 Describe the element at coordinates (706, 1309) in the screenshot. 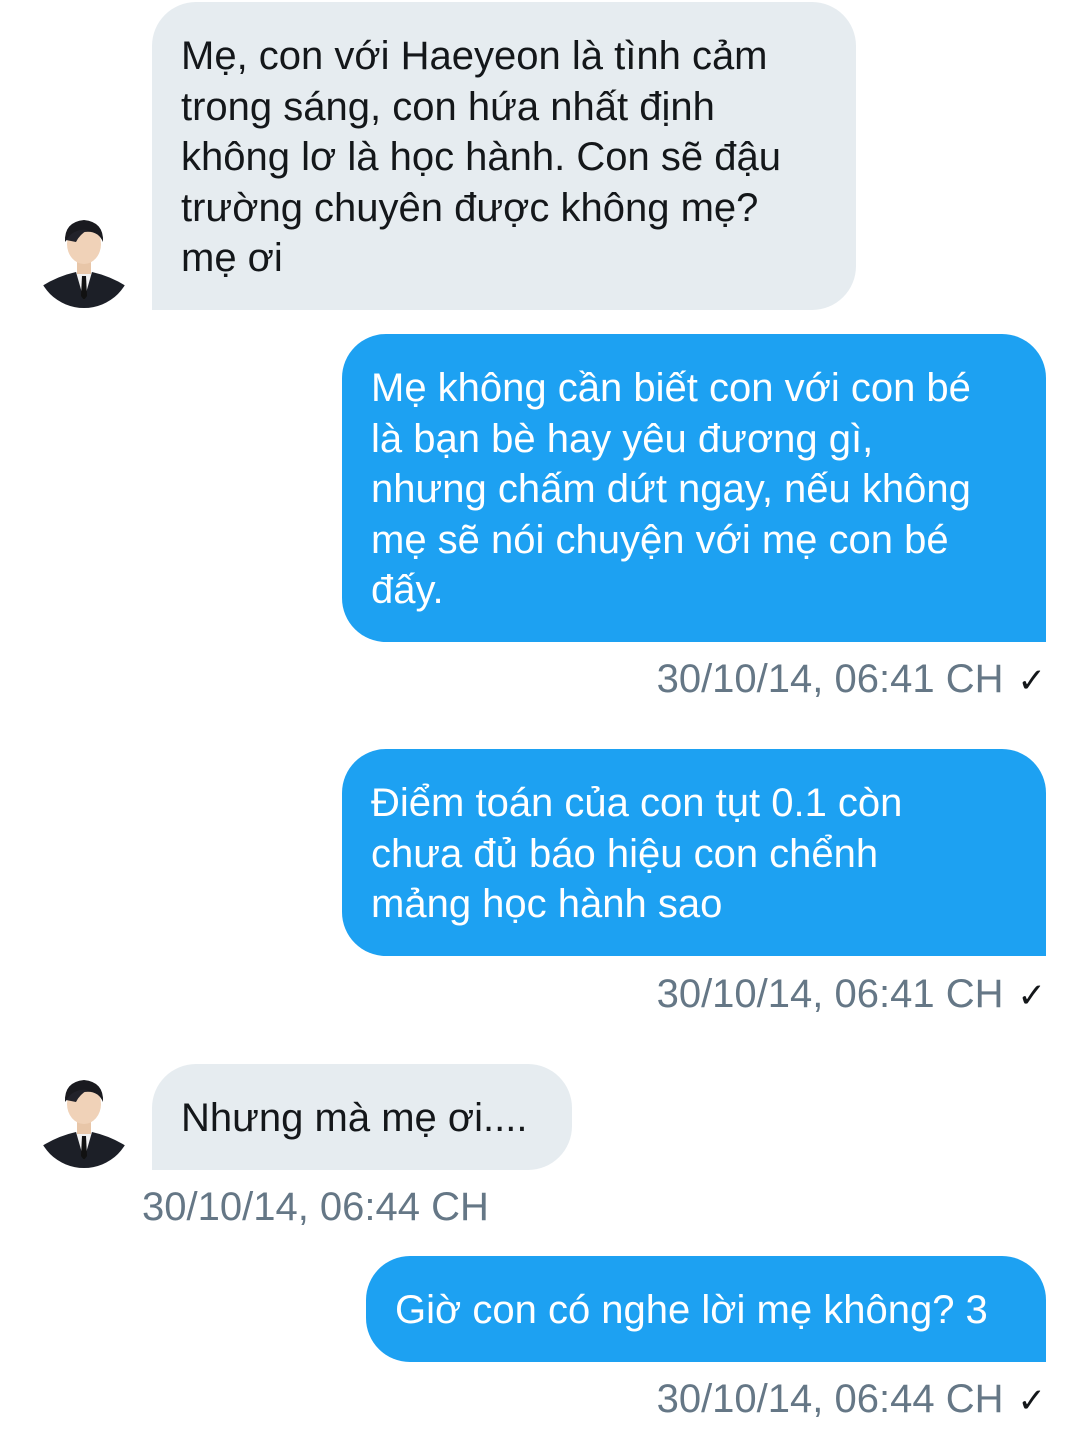

I see `message-bubble-outgoing: Giờ con có nghe lời mẹ không? 3` at that location.